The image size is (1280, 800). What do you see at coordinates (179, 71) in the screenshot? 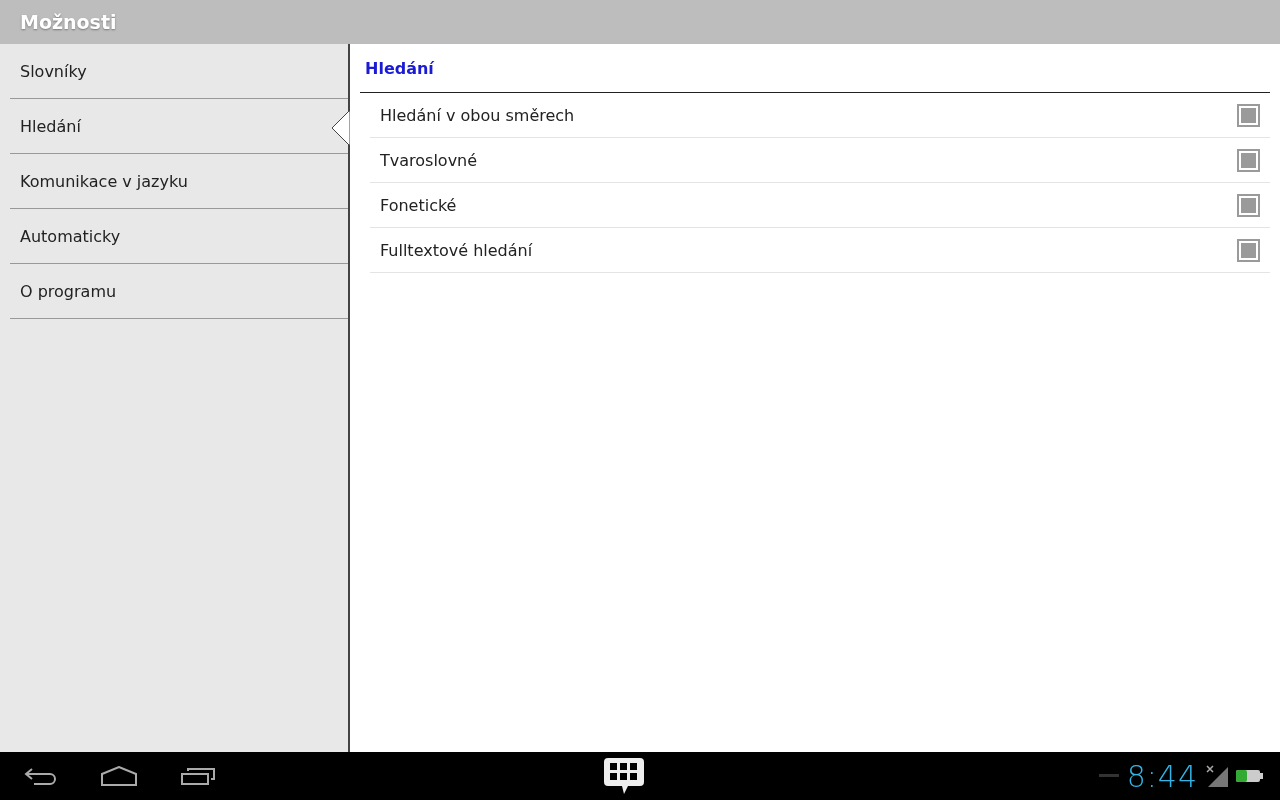
I see `sidebar-item: Slovníky` at bounding box center [179, 71].